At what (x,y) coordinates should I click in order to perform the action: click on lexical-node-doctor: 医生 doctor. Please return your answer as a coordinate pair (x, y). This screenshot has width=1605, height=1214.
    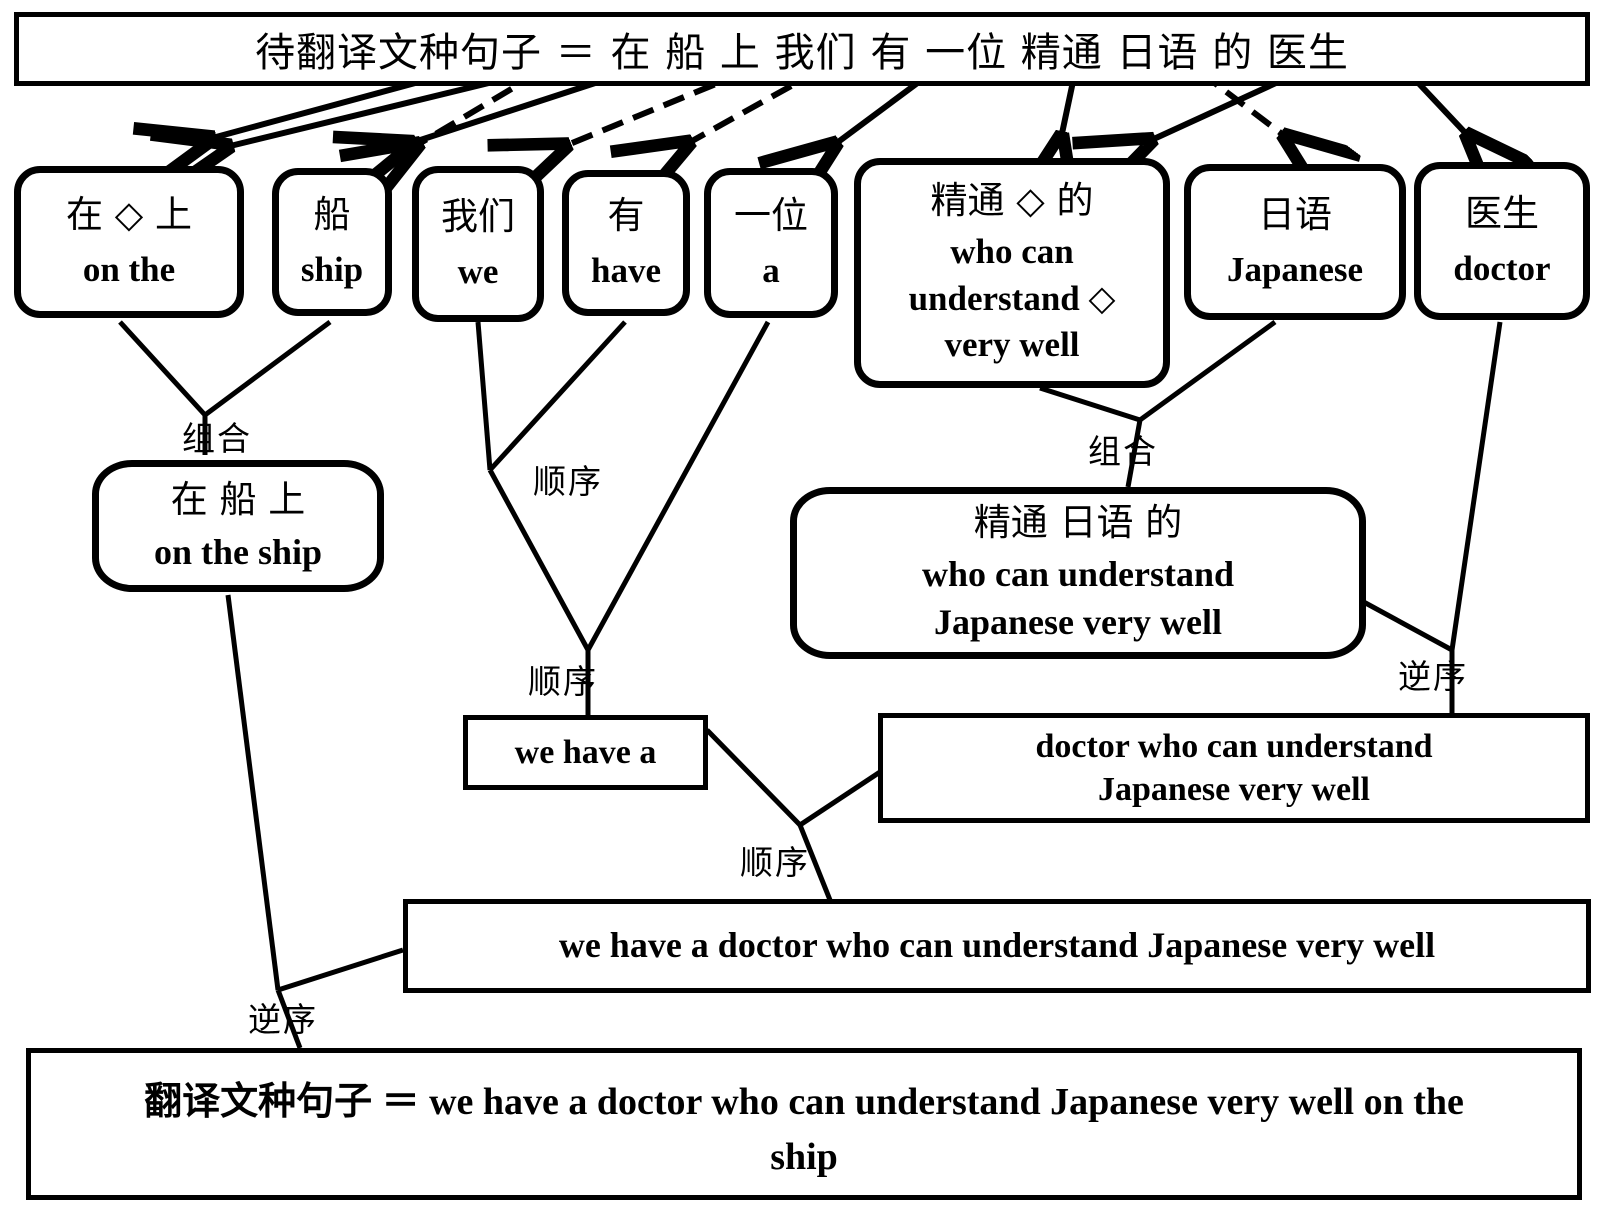
    Looking at the image, I should click on (1502, 241).